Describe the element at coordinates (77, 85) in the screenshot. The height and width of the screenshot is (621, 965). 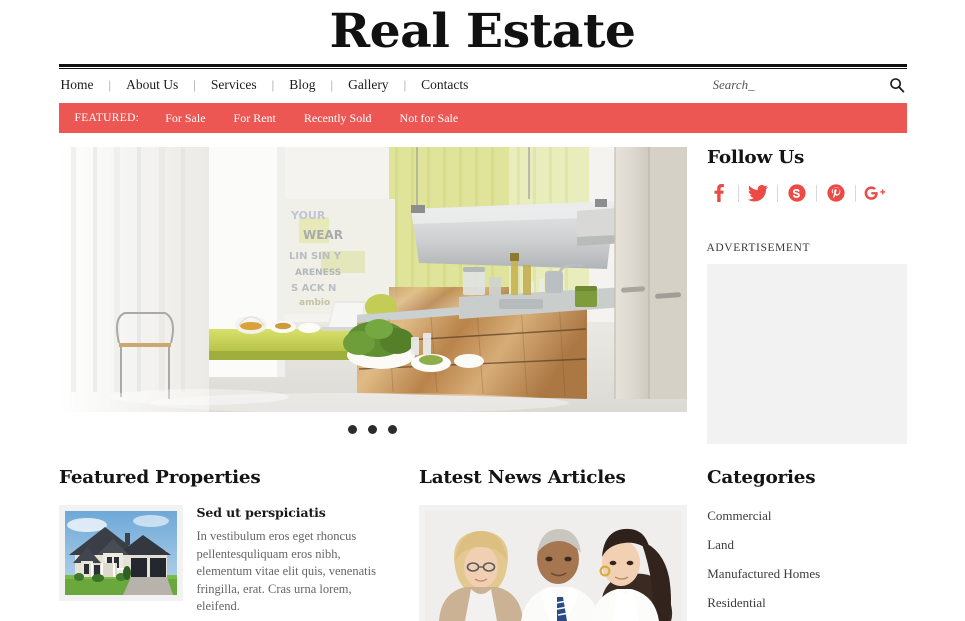
I see `nav-item-home: Home` at that location.